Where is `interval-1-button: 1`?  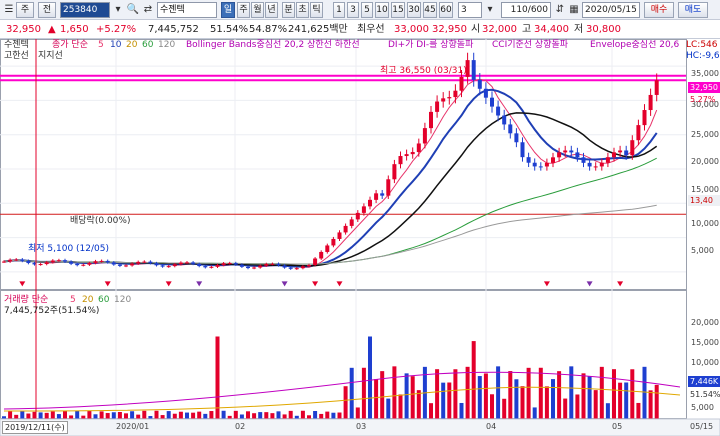 interval-1-button: 1 is located at coordinates (339, 10).